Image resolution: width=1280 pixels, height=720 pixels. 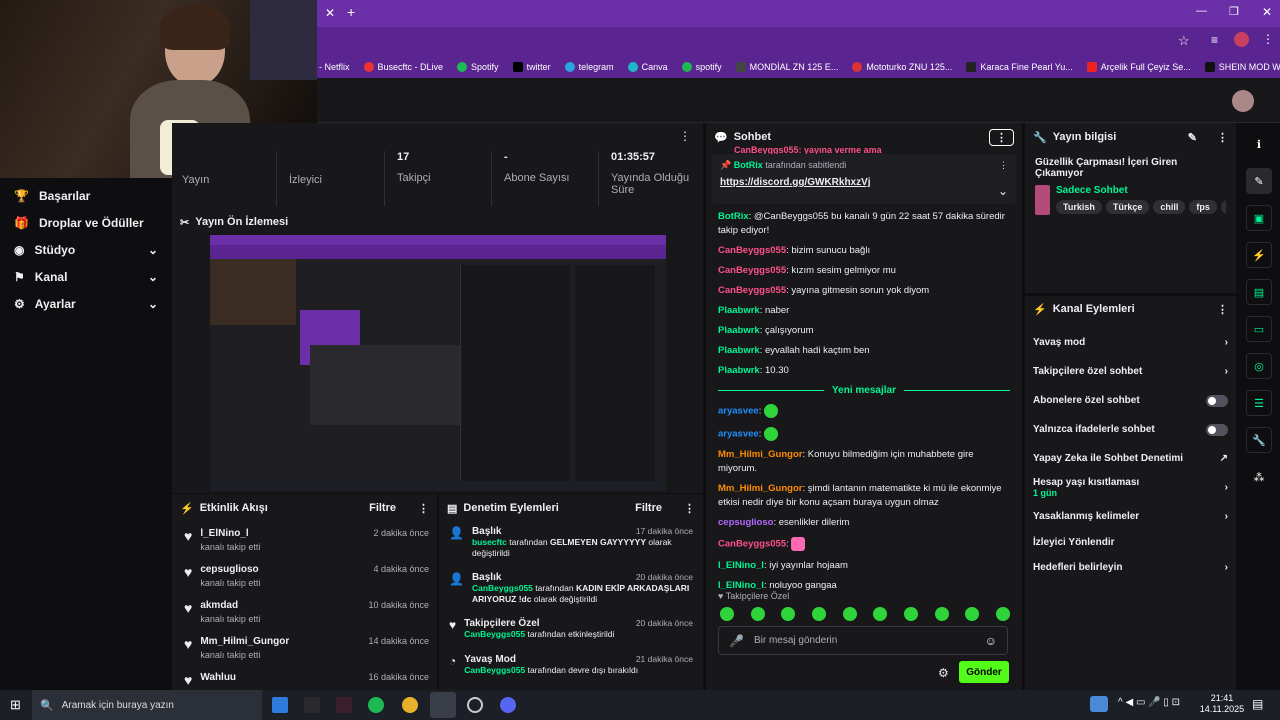 I want to click on taskbar-search: 🔍 Aramak için buraya yazın, so click(x=147, y=705).